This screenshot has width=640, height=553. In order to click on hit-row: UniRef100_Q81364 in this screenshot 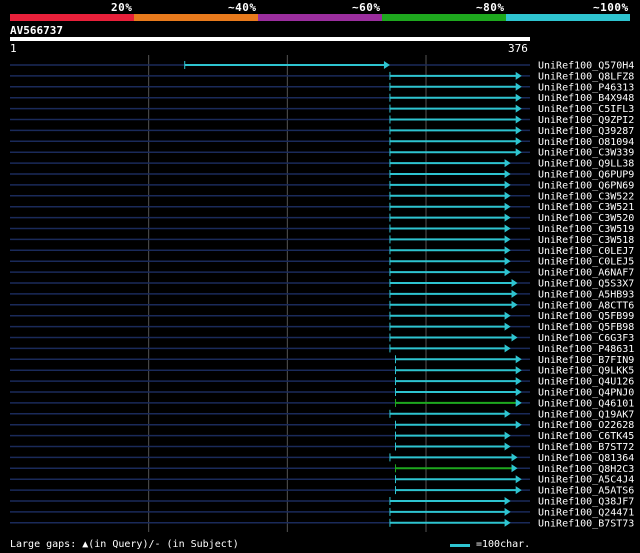, I will do `click(322, 458)`.